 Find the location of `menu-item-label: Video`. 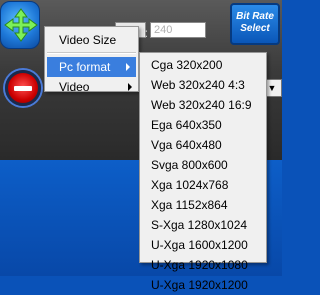

menu-item-label: Video is located at coordinates (74, 87).